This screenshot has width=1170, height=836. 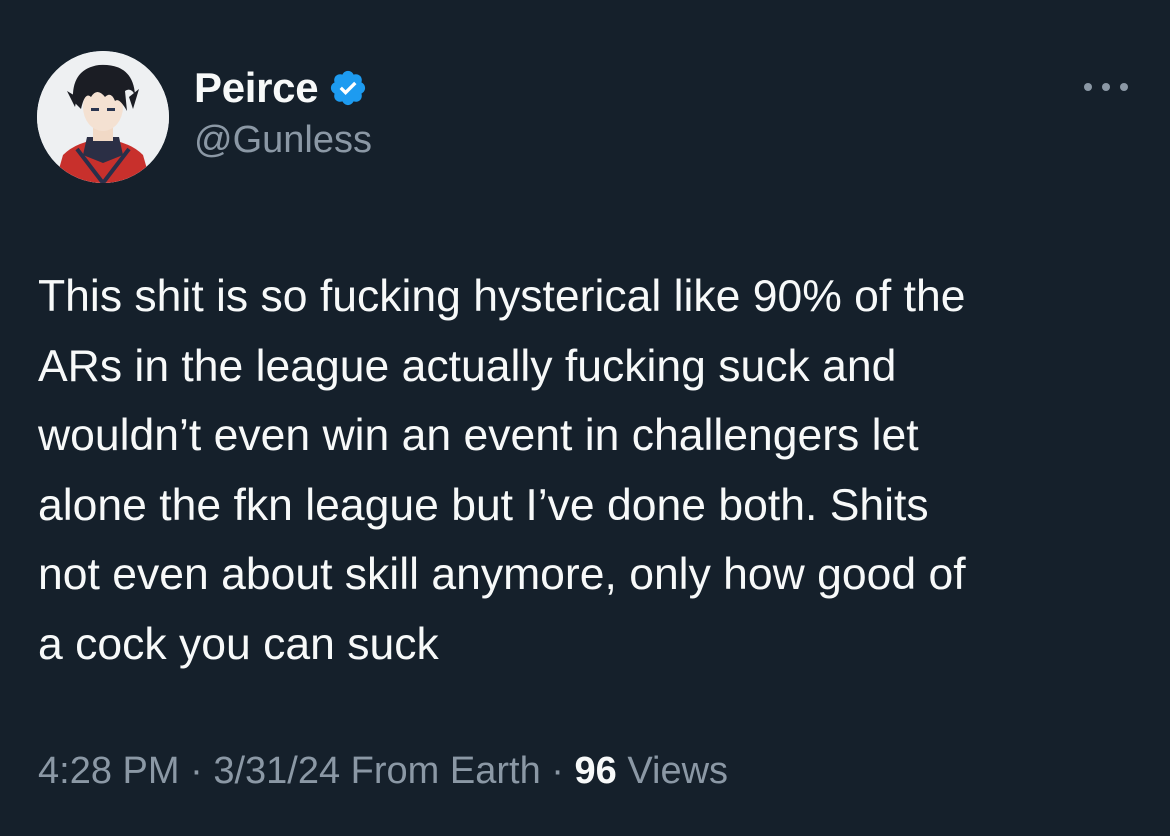 I want to click on author-name-row: Peirce, so click(x=281, y=88).